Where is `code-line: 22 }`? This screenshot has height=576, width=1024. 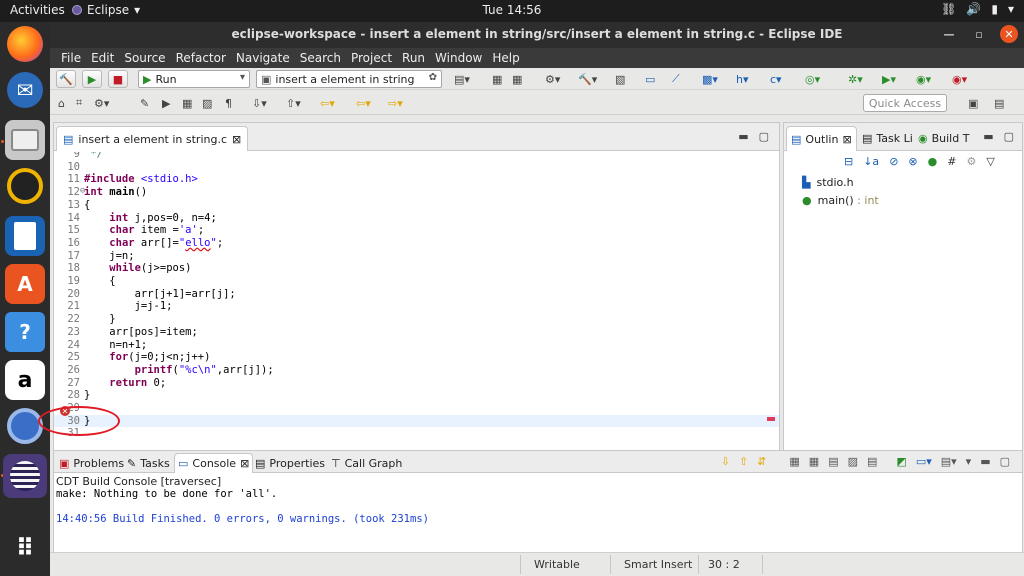
code-line: 22 } is located at coordinates (416, 319).